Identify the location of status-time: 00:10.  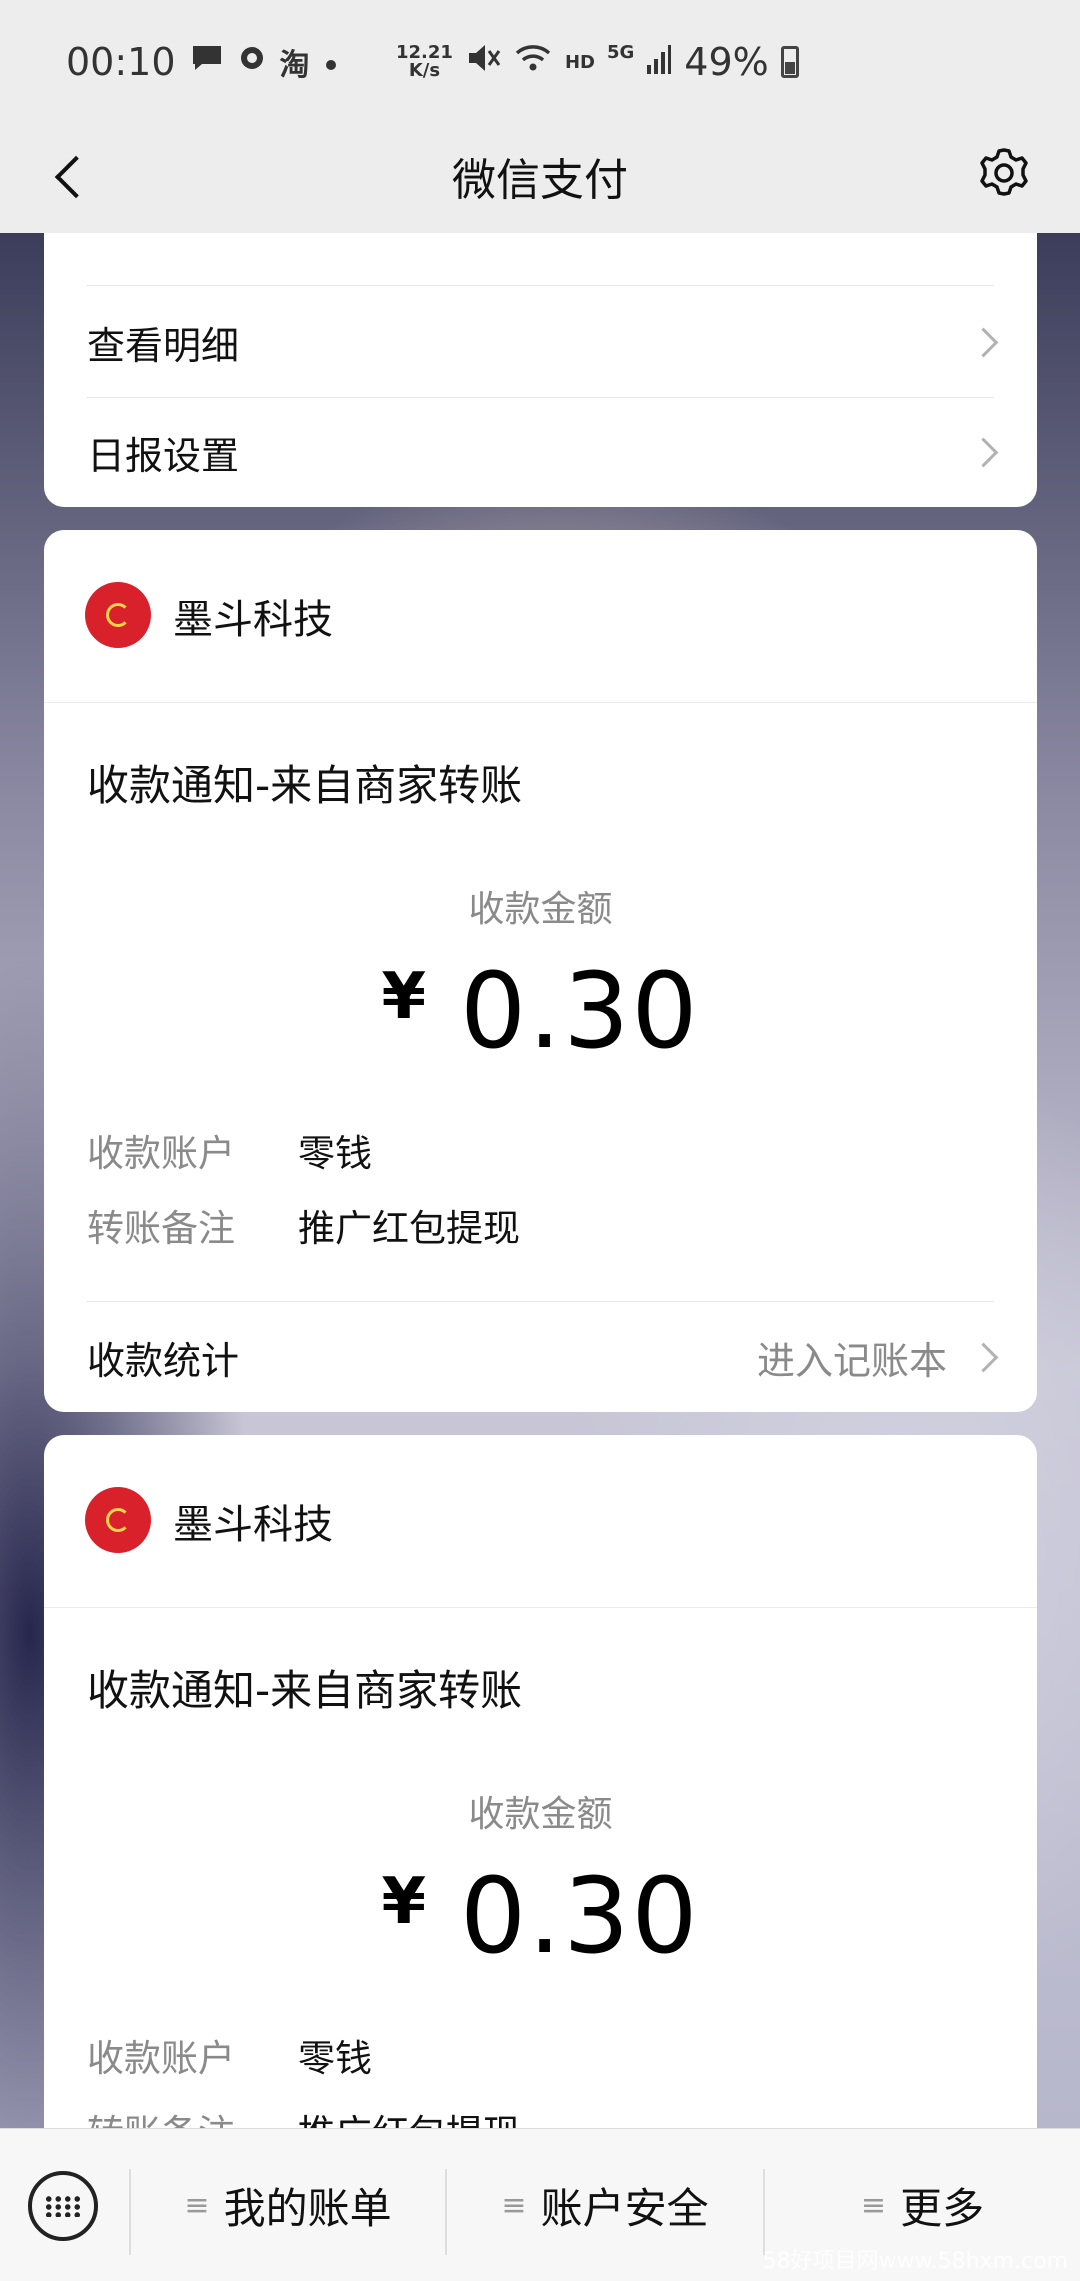
(121, 62).